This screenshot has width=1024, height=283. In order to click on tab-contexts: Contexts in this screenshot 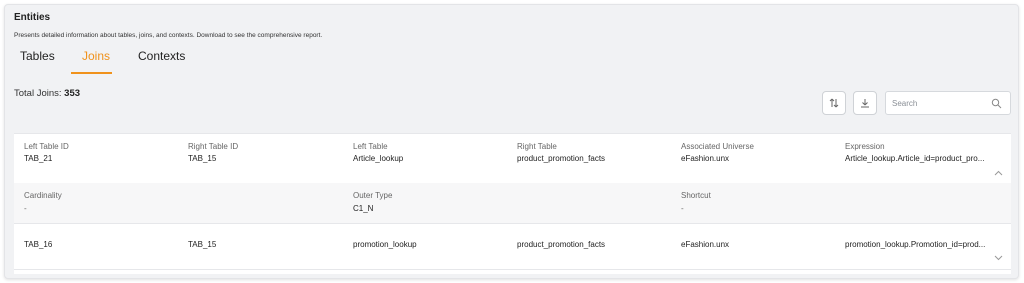, I will do `click(161, 56)`.